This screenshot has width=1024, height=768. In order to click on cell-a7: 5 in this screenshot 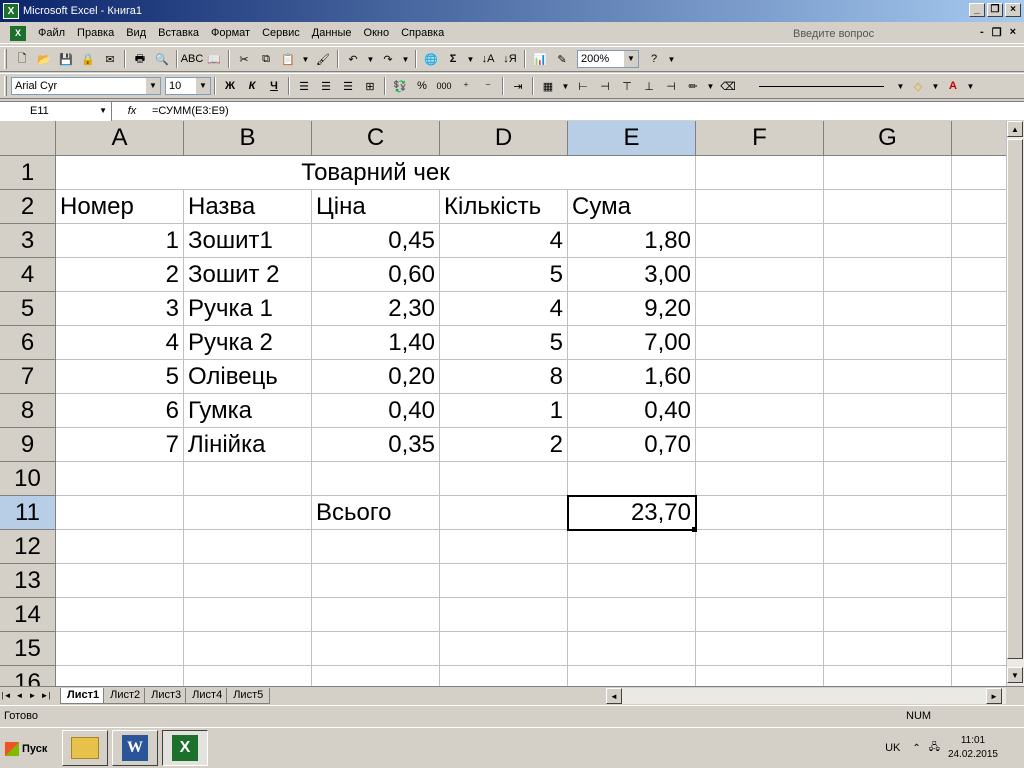, I will do `click(120, 377)`.